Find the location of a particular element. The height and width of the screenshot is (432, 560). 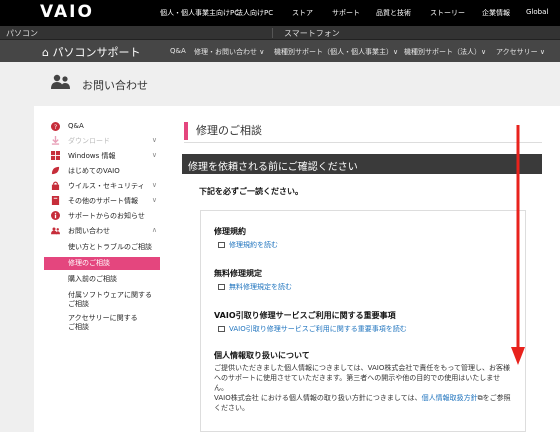

sidebar-item-windows: Windows 情報 ∨ is located at coordinates (102, 155).